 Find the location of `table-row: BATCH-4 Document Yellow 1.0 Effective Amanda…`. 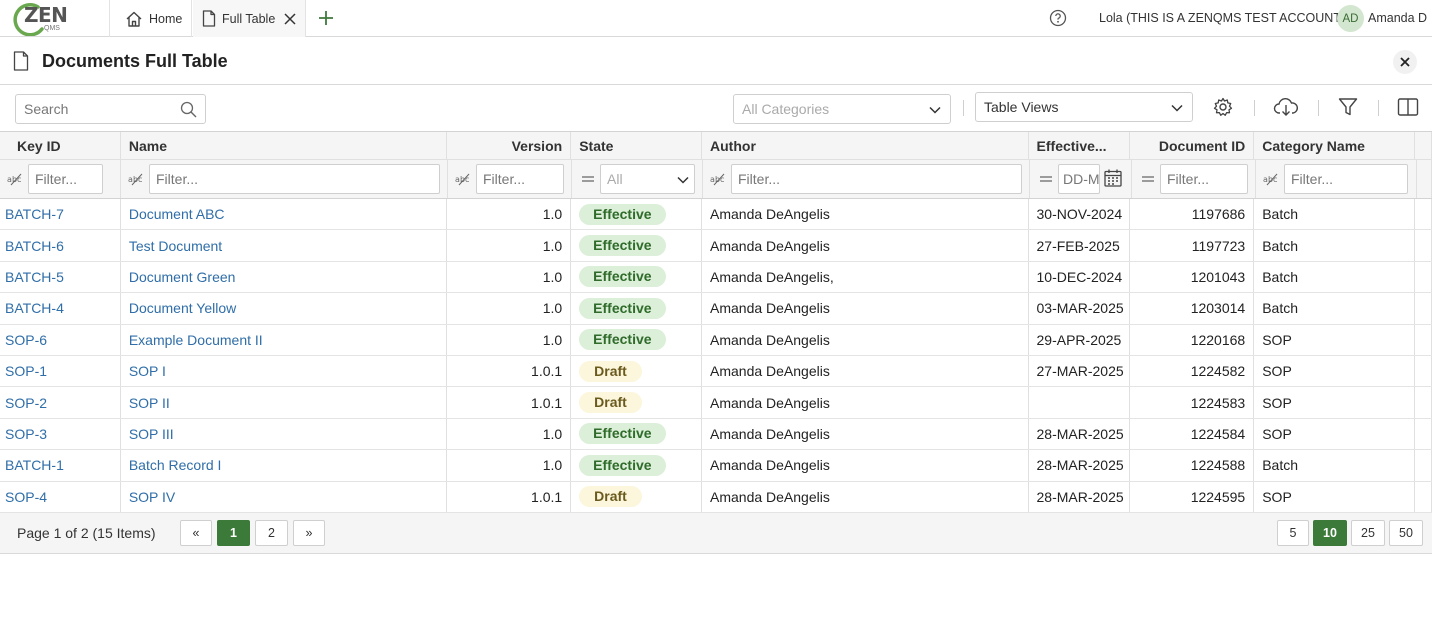

table-row: BATCH-4 Document Yellow 1.0 Effective Amanda… is located at coordinates (716, 309).